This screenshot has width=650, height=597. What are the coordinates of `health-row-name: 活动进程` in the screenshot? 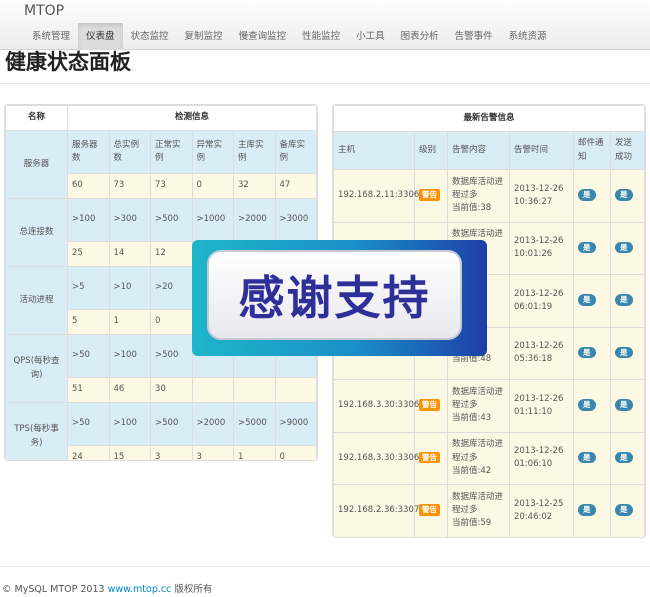 It's located at (36, 300).